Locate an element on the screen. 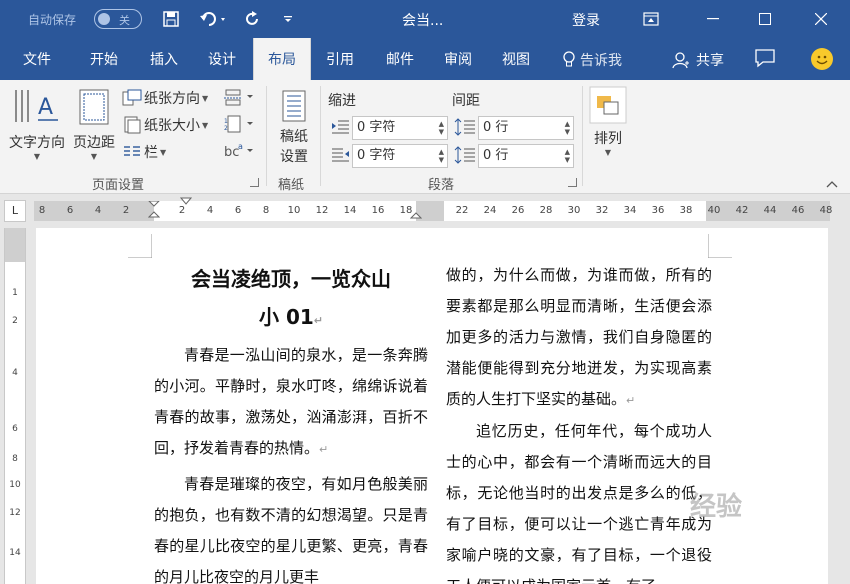  spacing-before-input: 0 行 ▲ ▼ is located at coordinates (526, 128).